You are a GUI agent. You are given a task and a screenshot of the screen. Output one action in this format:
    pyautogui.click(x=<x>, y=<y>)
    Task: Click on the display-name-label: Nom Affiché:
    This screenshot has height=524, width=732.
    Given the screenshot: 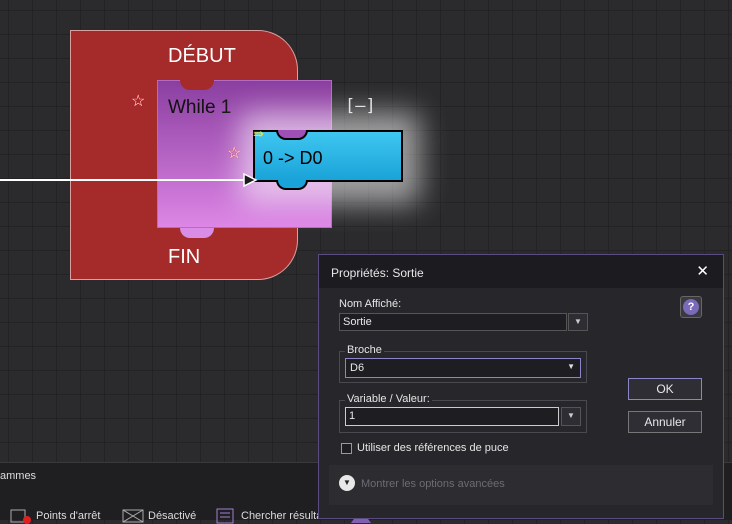 What is the action you would take?
    pyautogui.click(x=370, y=304)
    